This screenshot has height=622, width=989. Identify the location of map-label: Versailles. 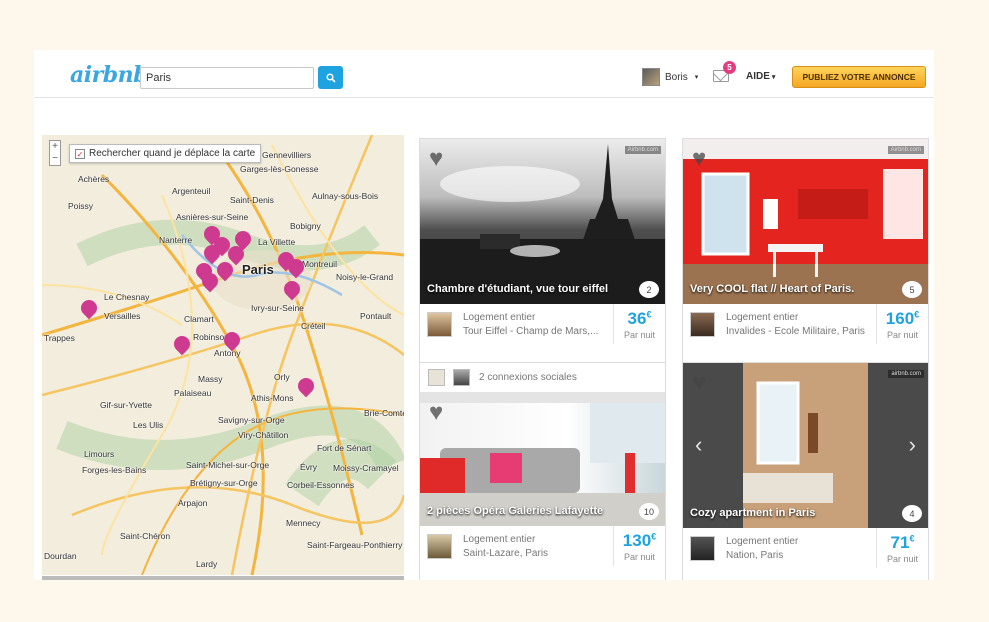
(122, 316).